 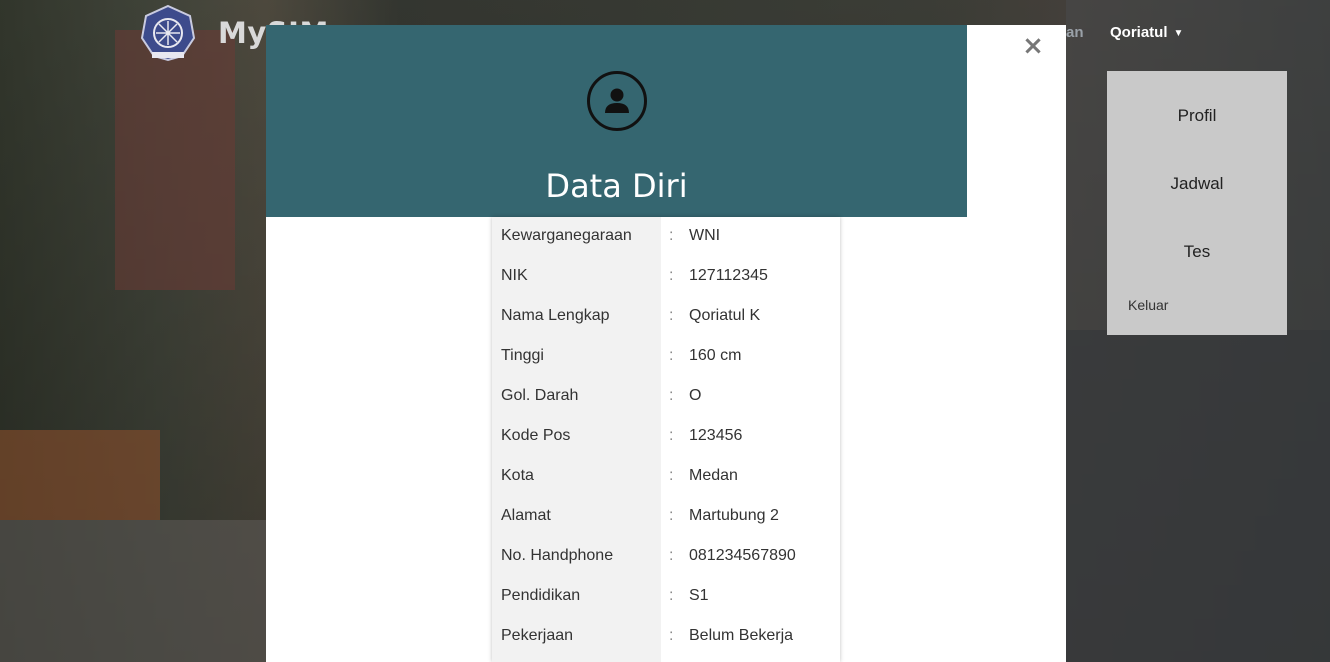 What do you see at coordinates (666, 317) in the screenshot?
I see `table-row: Nama Lengkap : Qoriatul K` at bounding box center [666, 317].